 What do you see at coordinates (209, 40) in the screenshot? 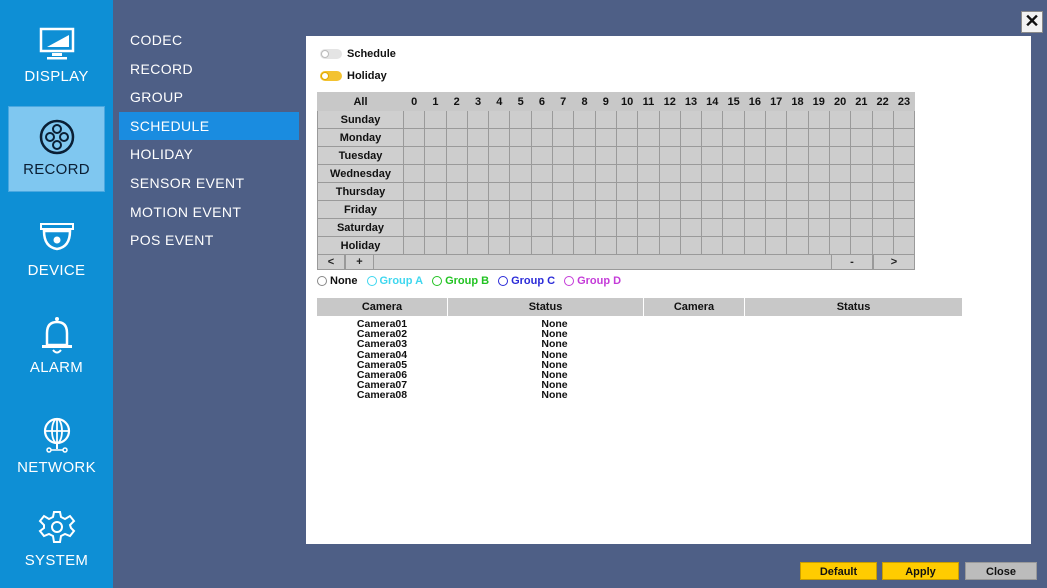
I see `submenu-codec: CODEC` at bounding box center [209, 40].